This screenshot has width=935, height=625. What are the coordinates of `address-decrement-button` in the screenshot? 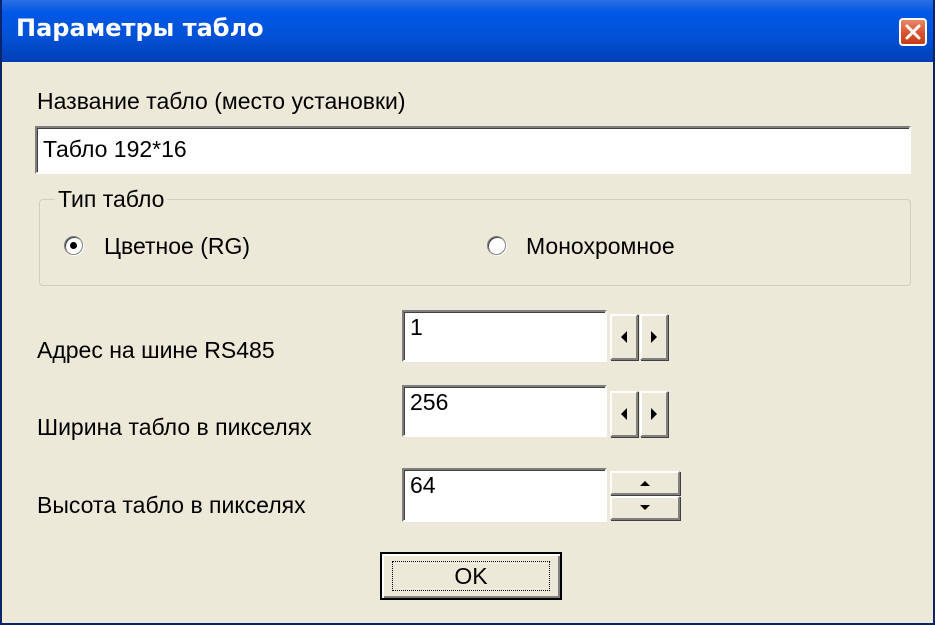 It's located at (624, 337).